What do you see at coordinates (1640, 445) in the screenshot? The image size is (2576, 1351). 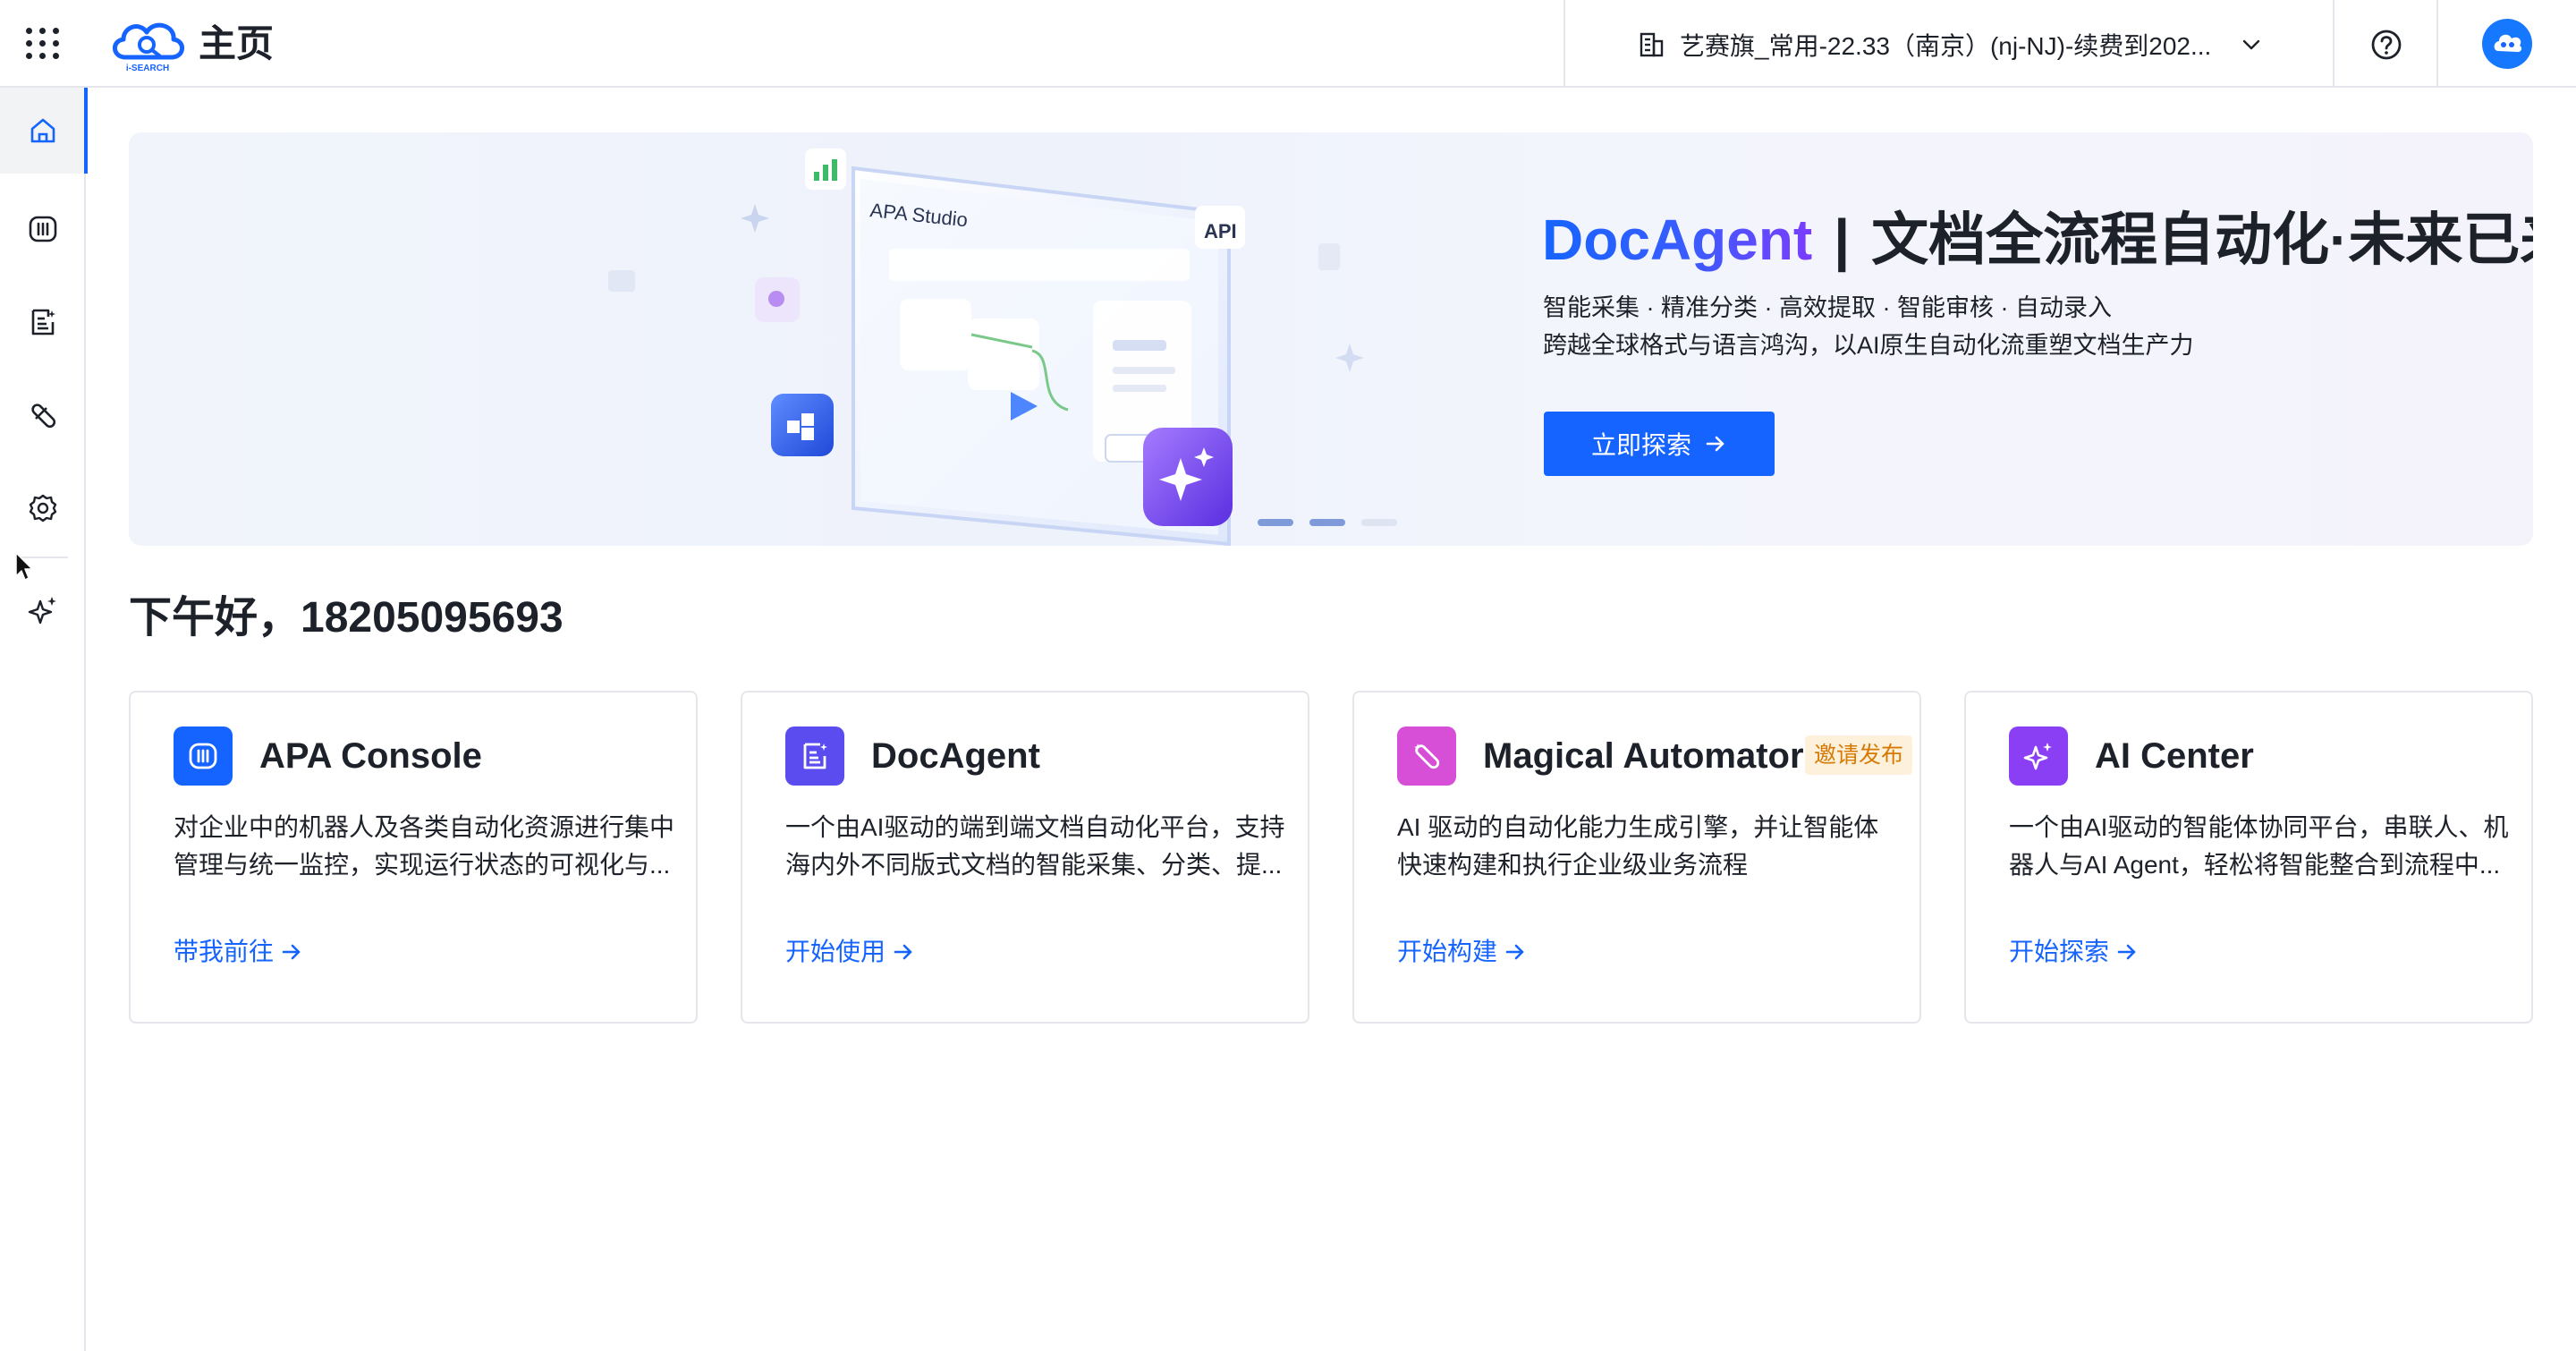 I see `explore-now-label: 立即探索` at bounding box center [1640, 445].